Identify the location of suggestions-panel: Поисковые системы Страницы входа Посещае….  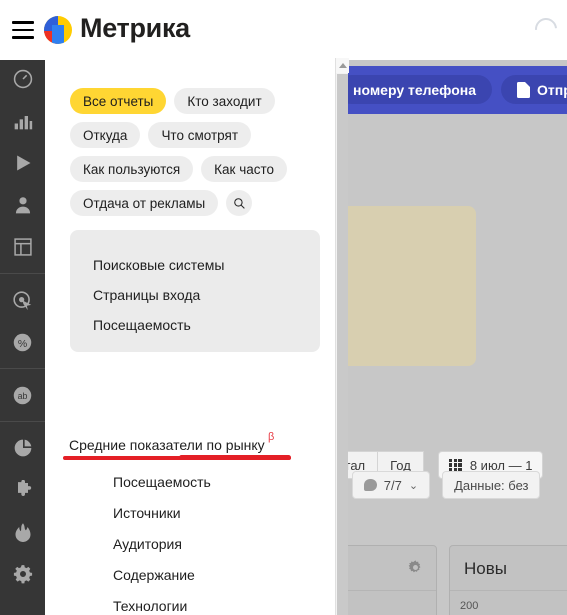
(195, 291).